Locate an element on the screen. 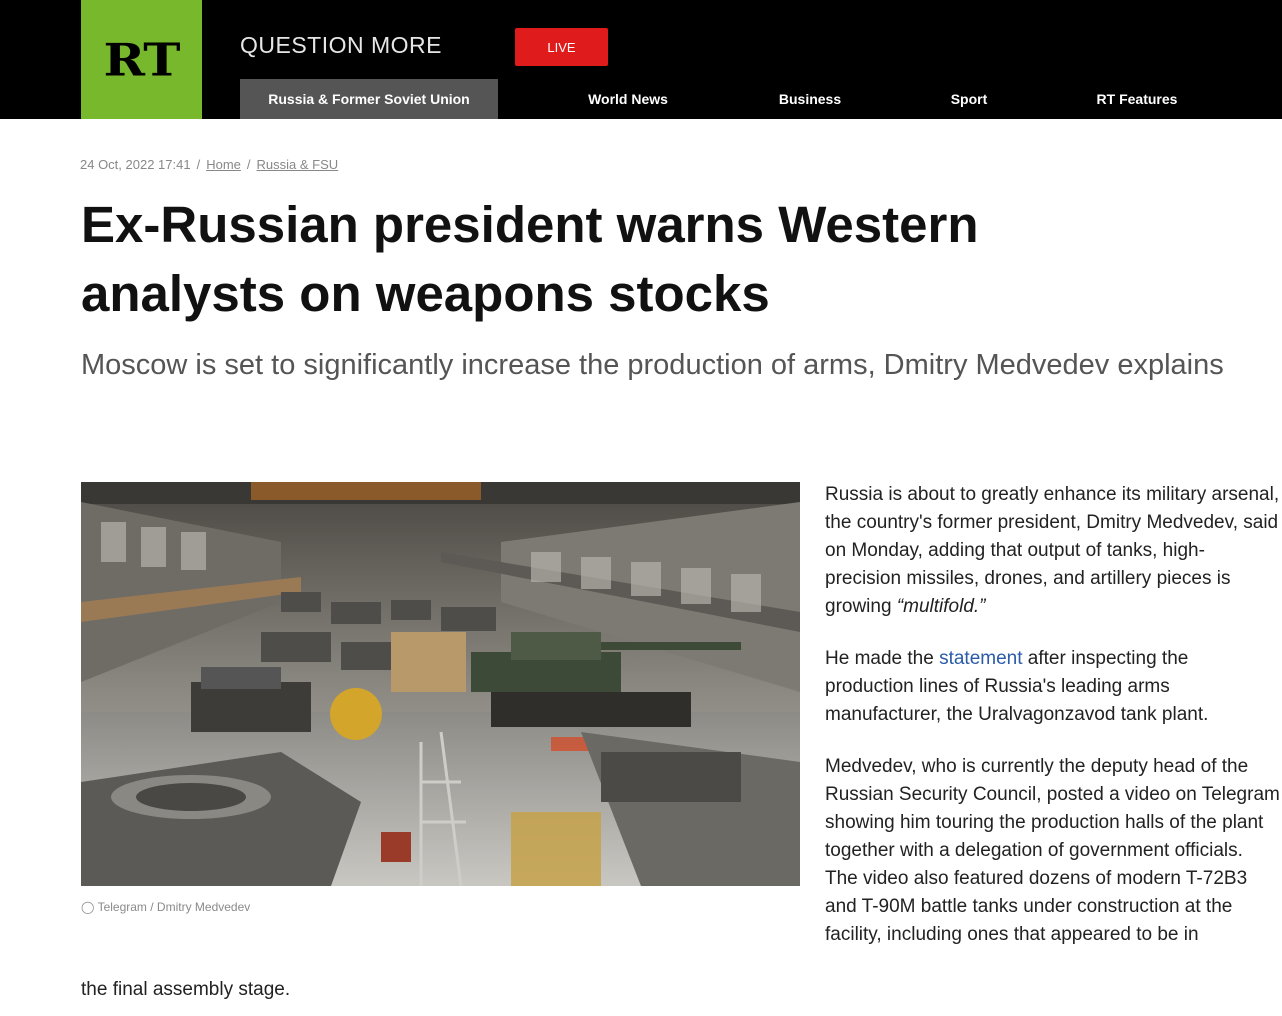 This screenshot has height=1016, width=1282. nav-world-news: World News is located at coordinates (628, 99).